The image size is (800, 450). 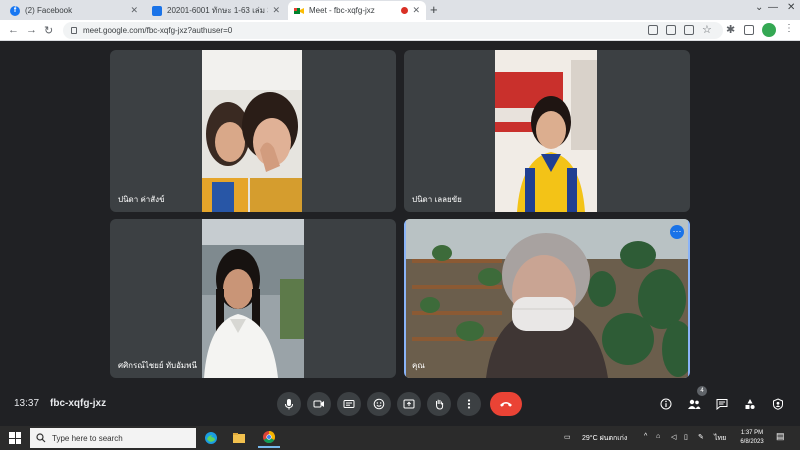 I want to click on meeting-clock: 13:37, so click(x=27, y=403).